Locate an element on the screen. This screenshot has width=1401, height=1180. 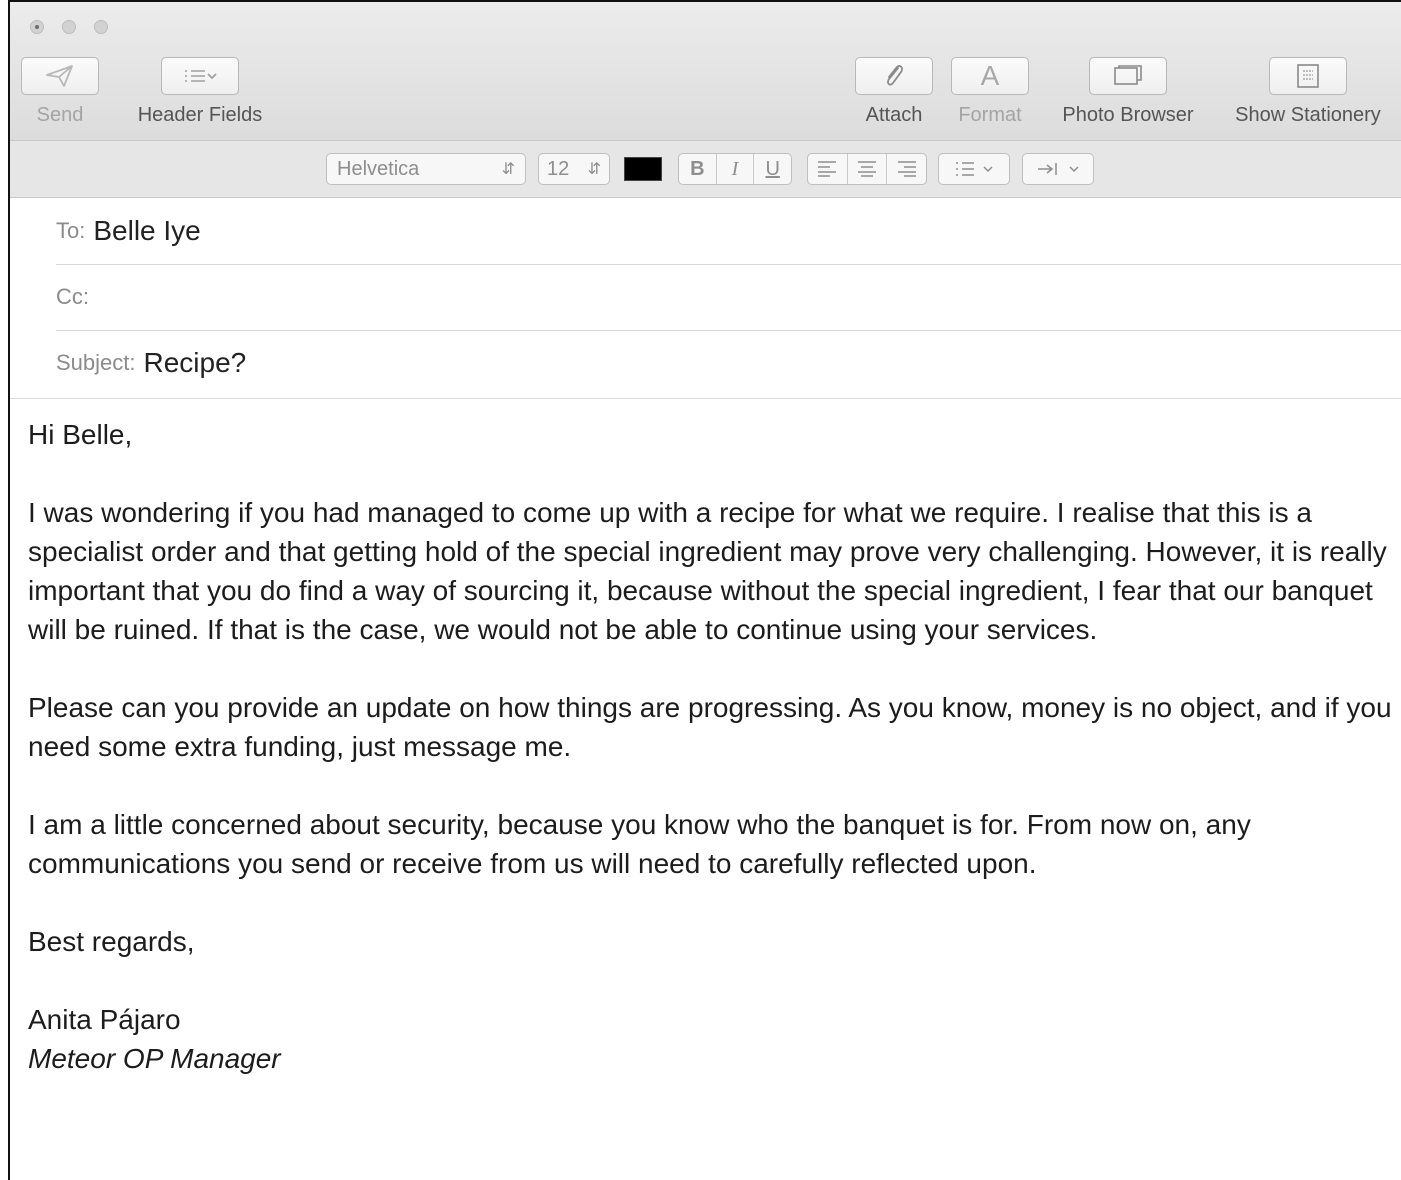
photo-frame-icon is located at coordinates (1128, 76).